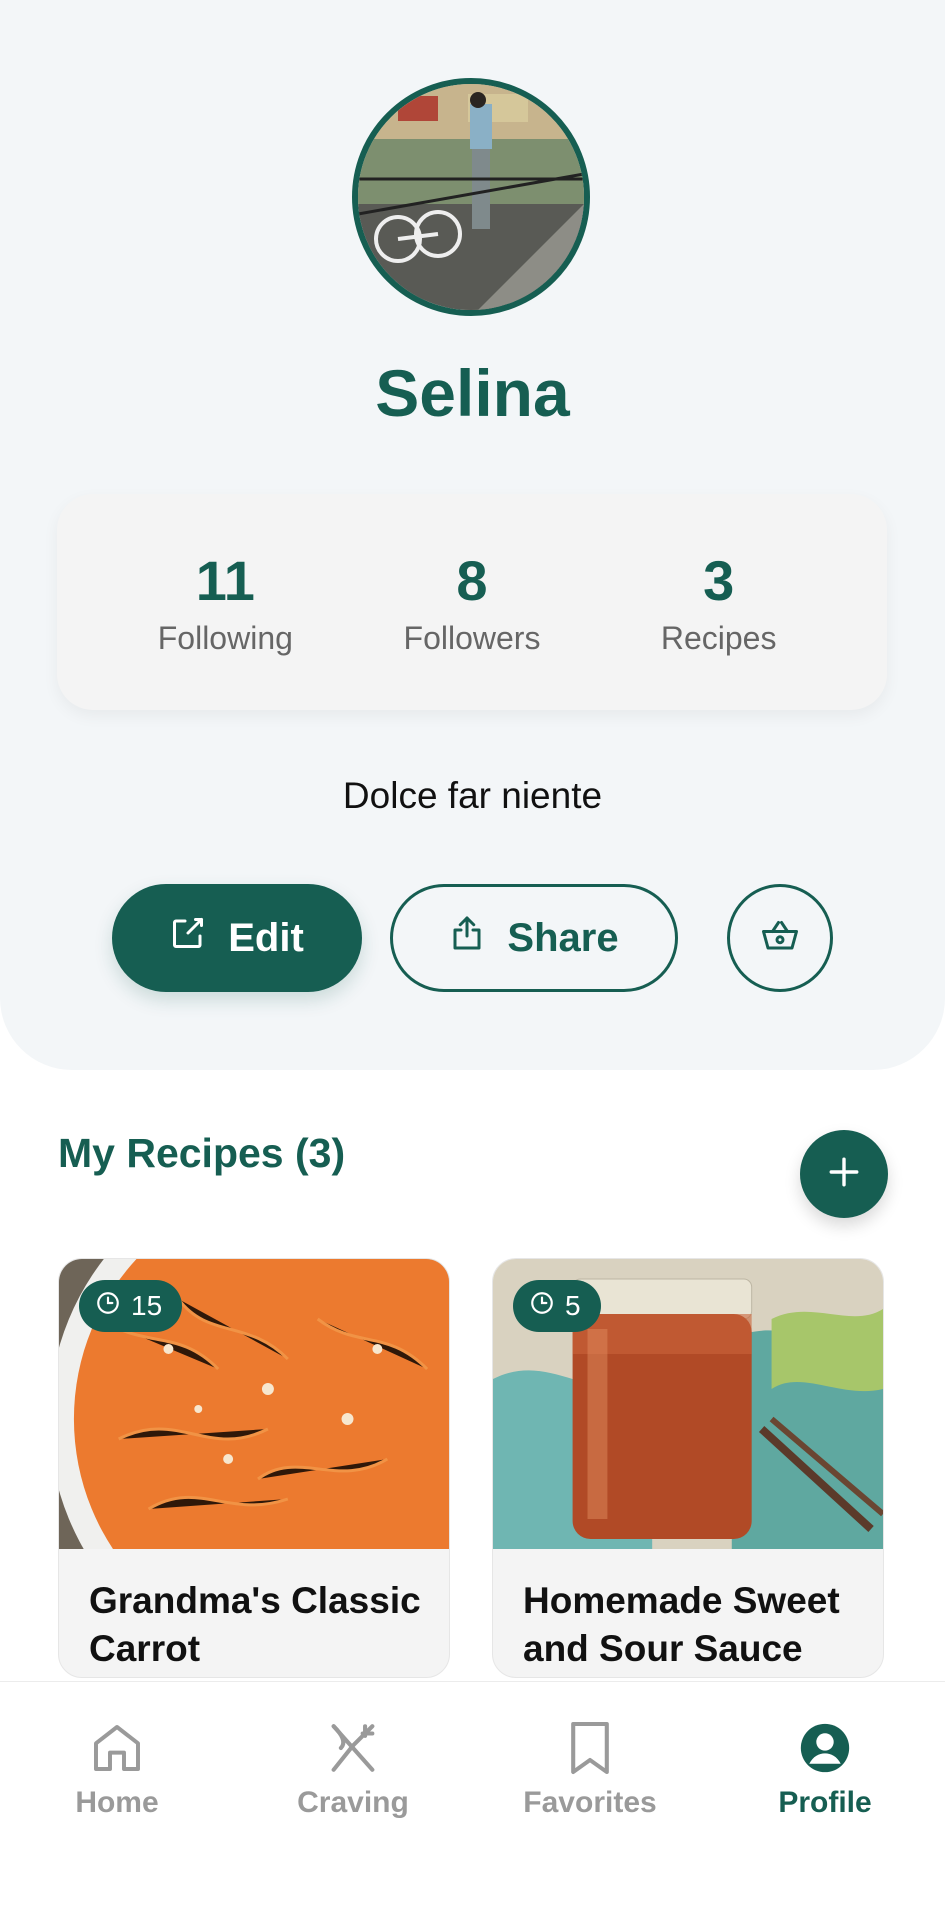  Describe the element at coordinates (590, 1802) in the screenshot. I see `nav-label: Favorites` at that location.